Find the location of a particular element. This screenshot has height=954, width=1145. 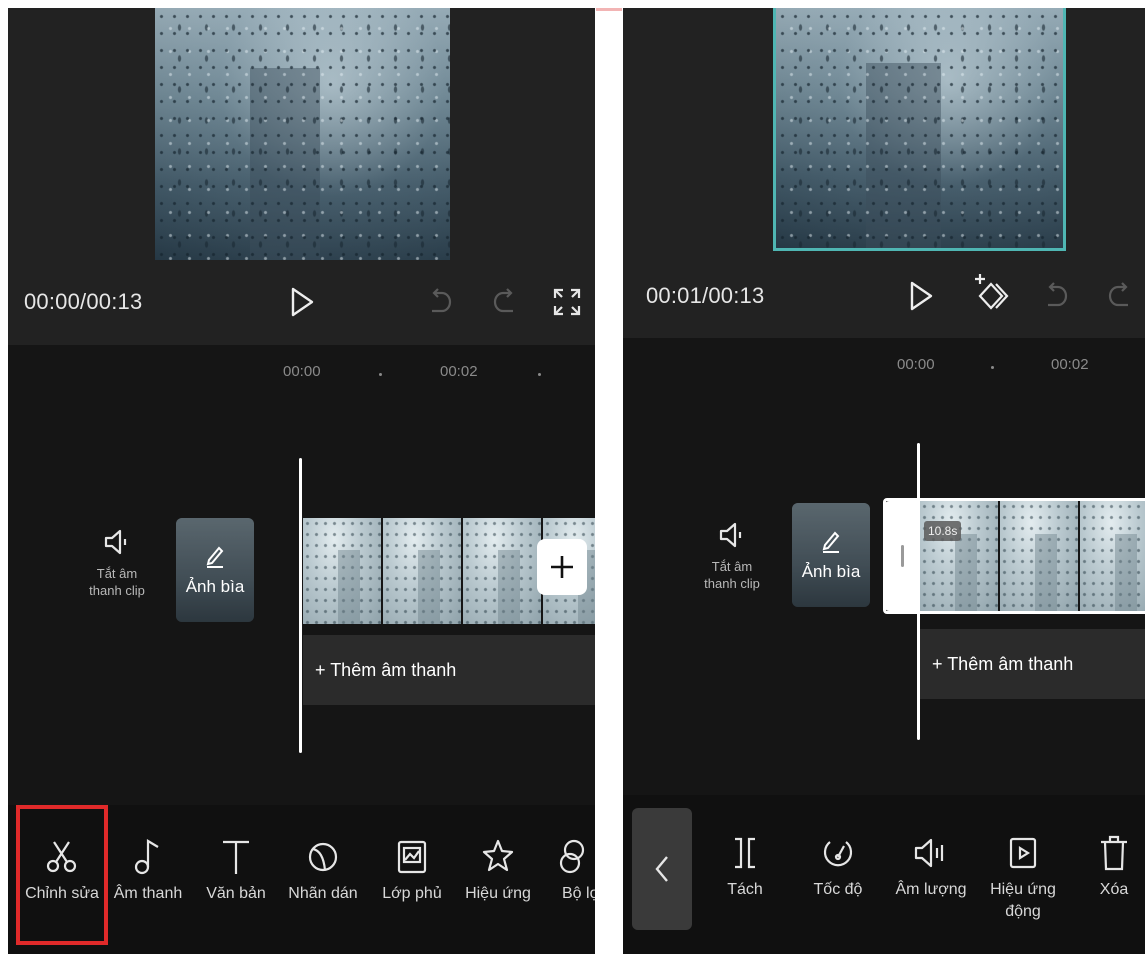

clip-duration-badge: 10.8s is located at coordinates (943, 531).